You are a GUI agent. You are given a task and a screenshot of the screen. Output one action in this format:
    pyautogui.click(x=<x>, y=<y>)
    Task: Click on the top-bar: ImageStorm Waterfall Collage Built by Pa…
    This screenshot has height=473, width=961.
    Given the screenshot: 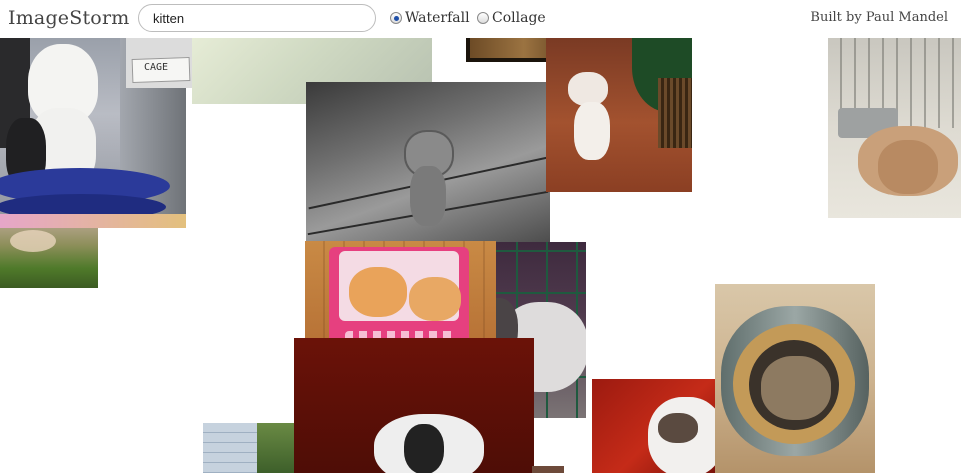 What is the action you would take?
    pyautogui.click(x=480, y=19)
    